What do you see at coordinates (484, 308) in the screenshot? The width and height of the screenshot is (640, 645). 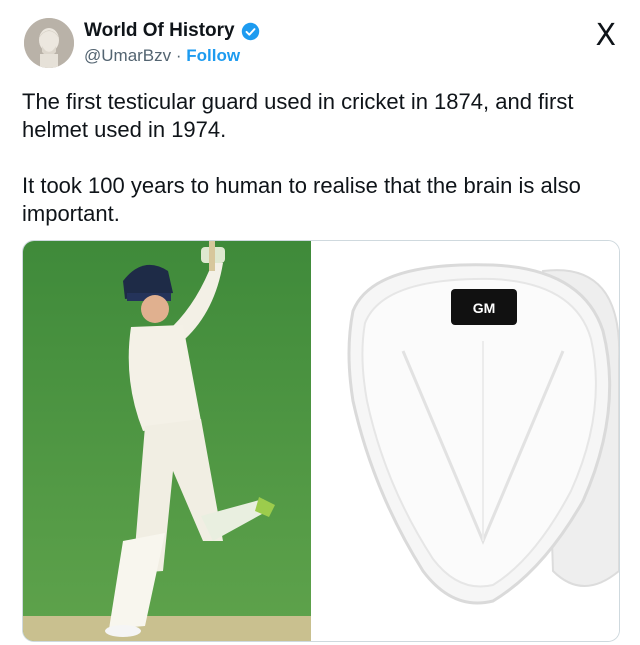 I see `guard-brand-label: GM` at bounding box center [484, 308].